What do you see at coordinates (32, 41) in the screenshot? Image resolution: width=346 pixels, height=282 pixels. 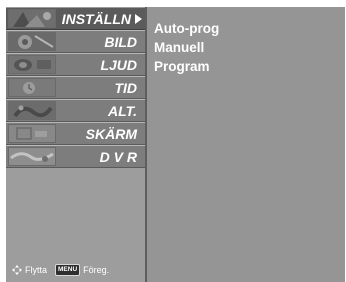 I see `picture-thumbnail-icon` at bounding box center [32, 41].